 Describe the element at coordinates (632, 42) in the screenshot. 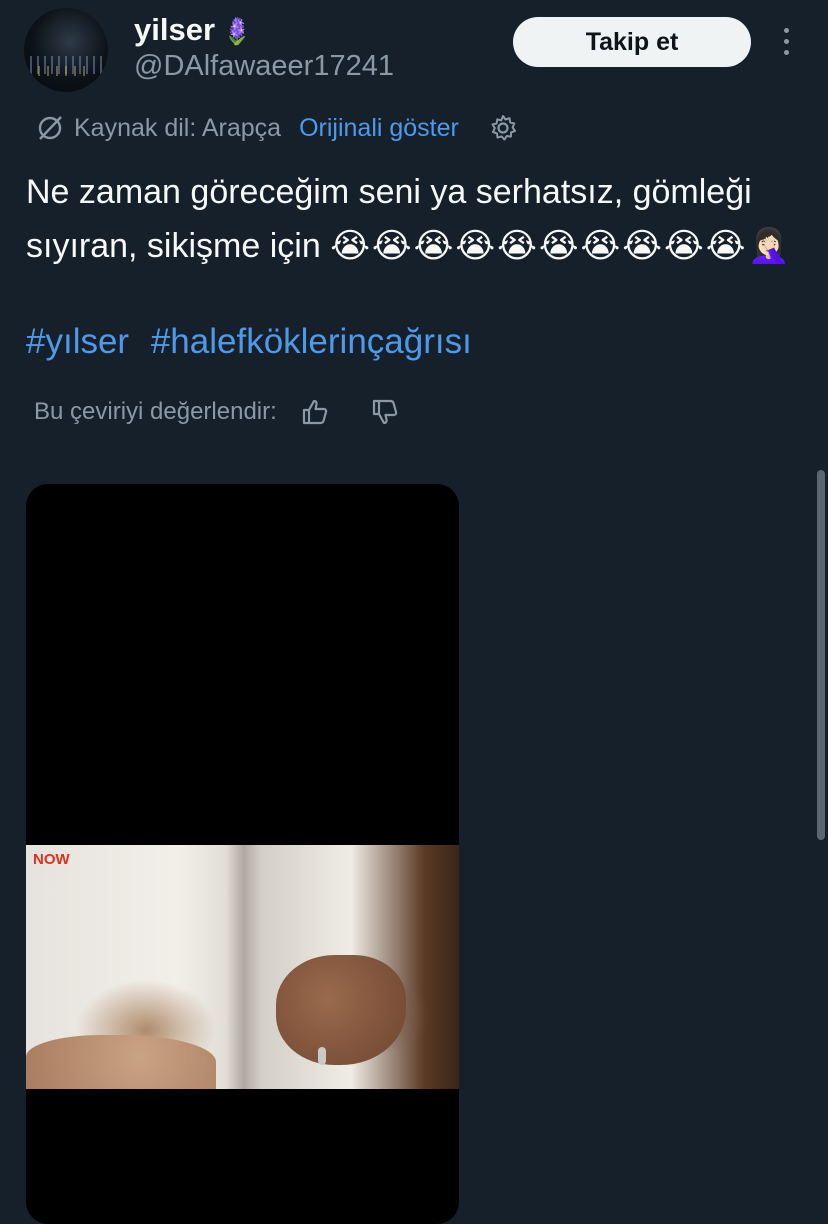

I see `follow-button: Takip et` at that location.